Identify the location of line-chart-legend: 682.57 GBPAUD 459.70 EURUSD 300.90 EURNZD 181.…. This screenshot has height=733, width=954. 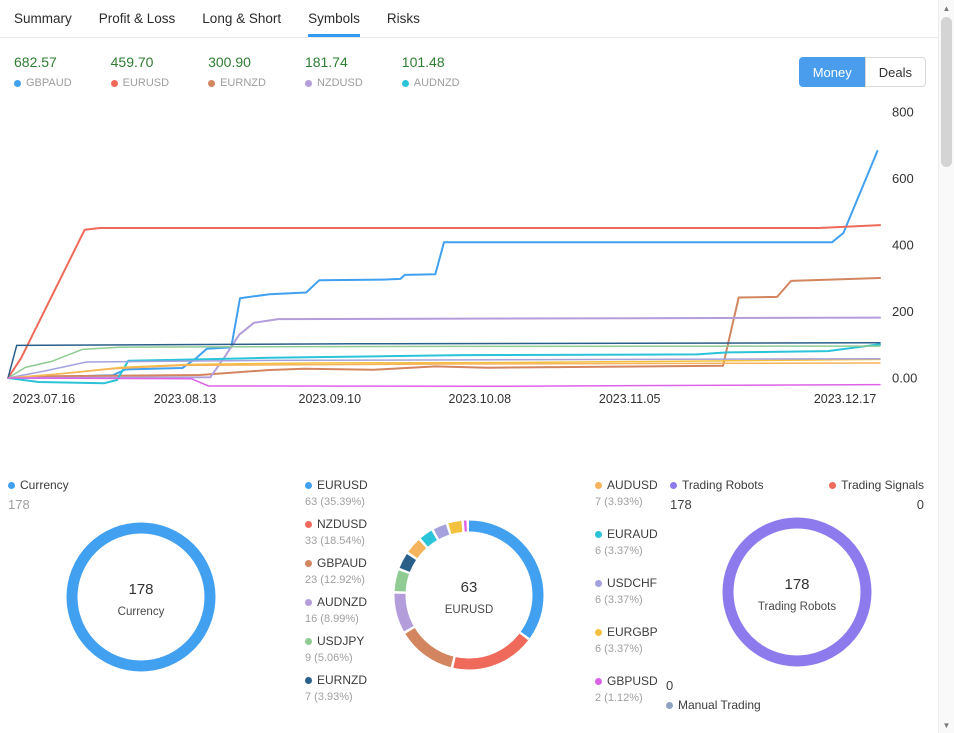
(237, 71).